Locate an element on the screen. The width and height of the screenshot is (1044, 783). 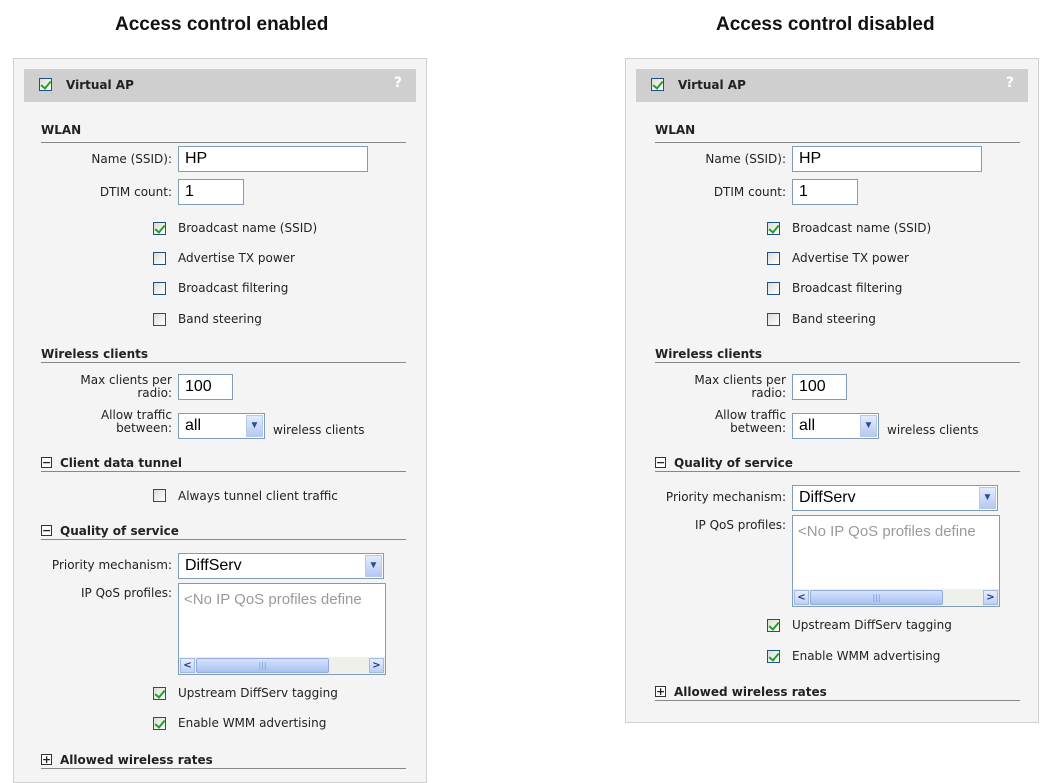
section-client-data-tunnel: Client data tunnel is located at coordinates (121, 463).